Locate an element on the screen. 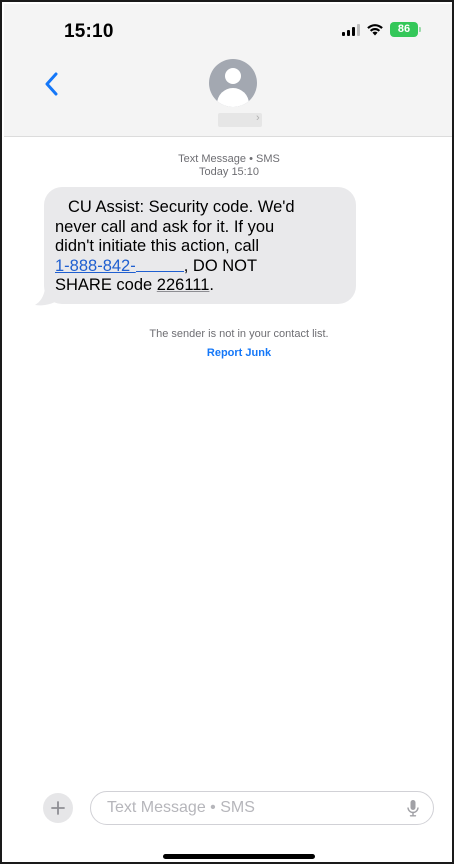 Image resolution: width=454 pixels, height=864 pixels. plus-icon is located at coordinates (58, 808).